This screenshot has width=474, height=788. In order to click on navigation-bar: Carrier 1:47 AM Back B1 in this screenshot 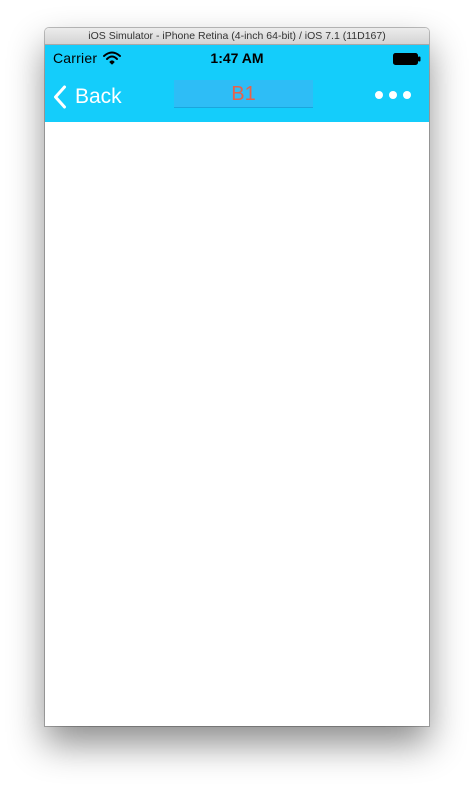, I will do `click(237, 83)`.